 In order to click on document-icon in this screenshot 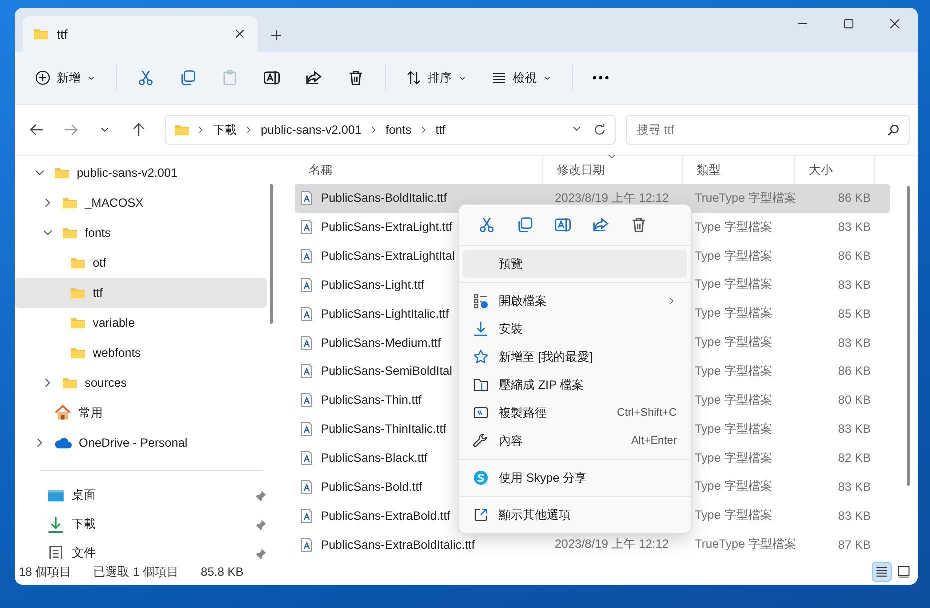, I will do `click(56, 551)`.